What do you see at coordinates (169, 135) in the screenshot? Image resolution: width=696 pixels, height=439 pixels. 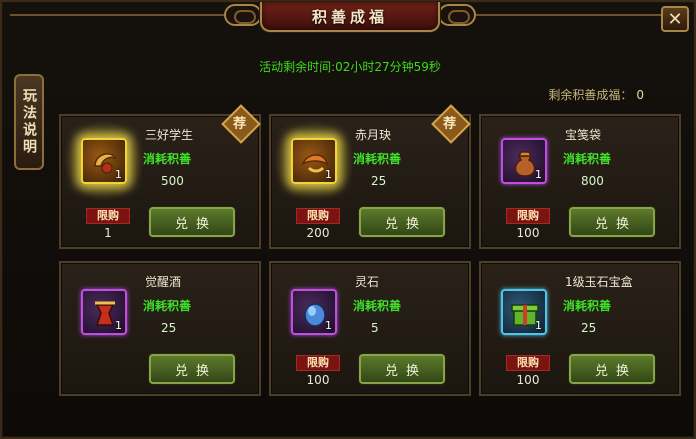 I see `item-name: 三好学生` at bounding box center [169, 135].